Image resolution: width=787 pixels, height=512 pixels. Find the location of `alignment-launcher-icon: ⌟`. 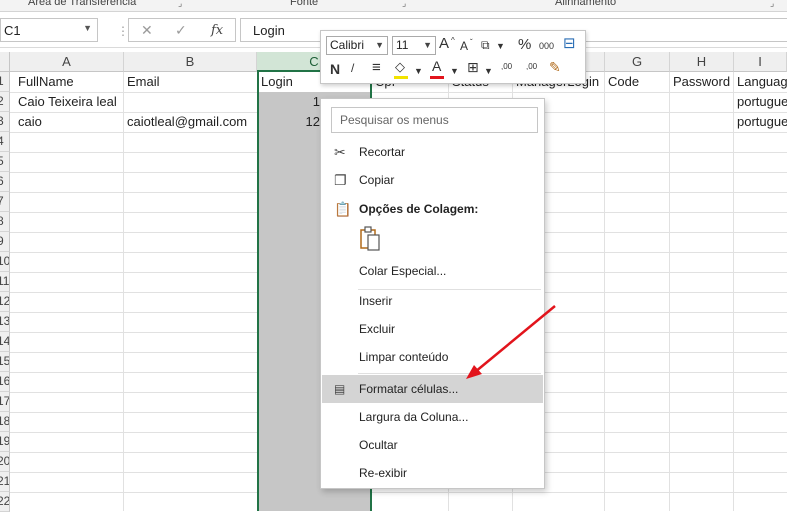

alignment-launcher-icon: ⌟ is located at coordinates (772, 4).